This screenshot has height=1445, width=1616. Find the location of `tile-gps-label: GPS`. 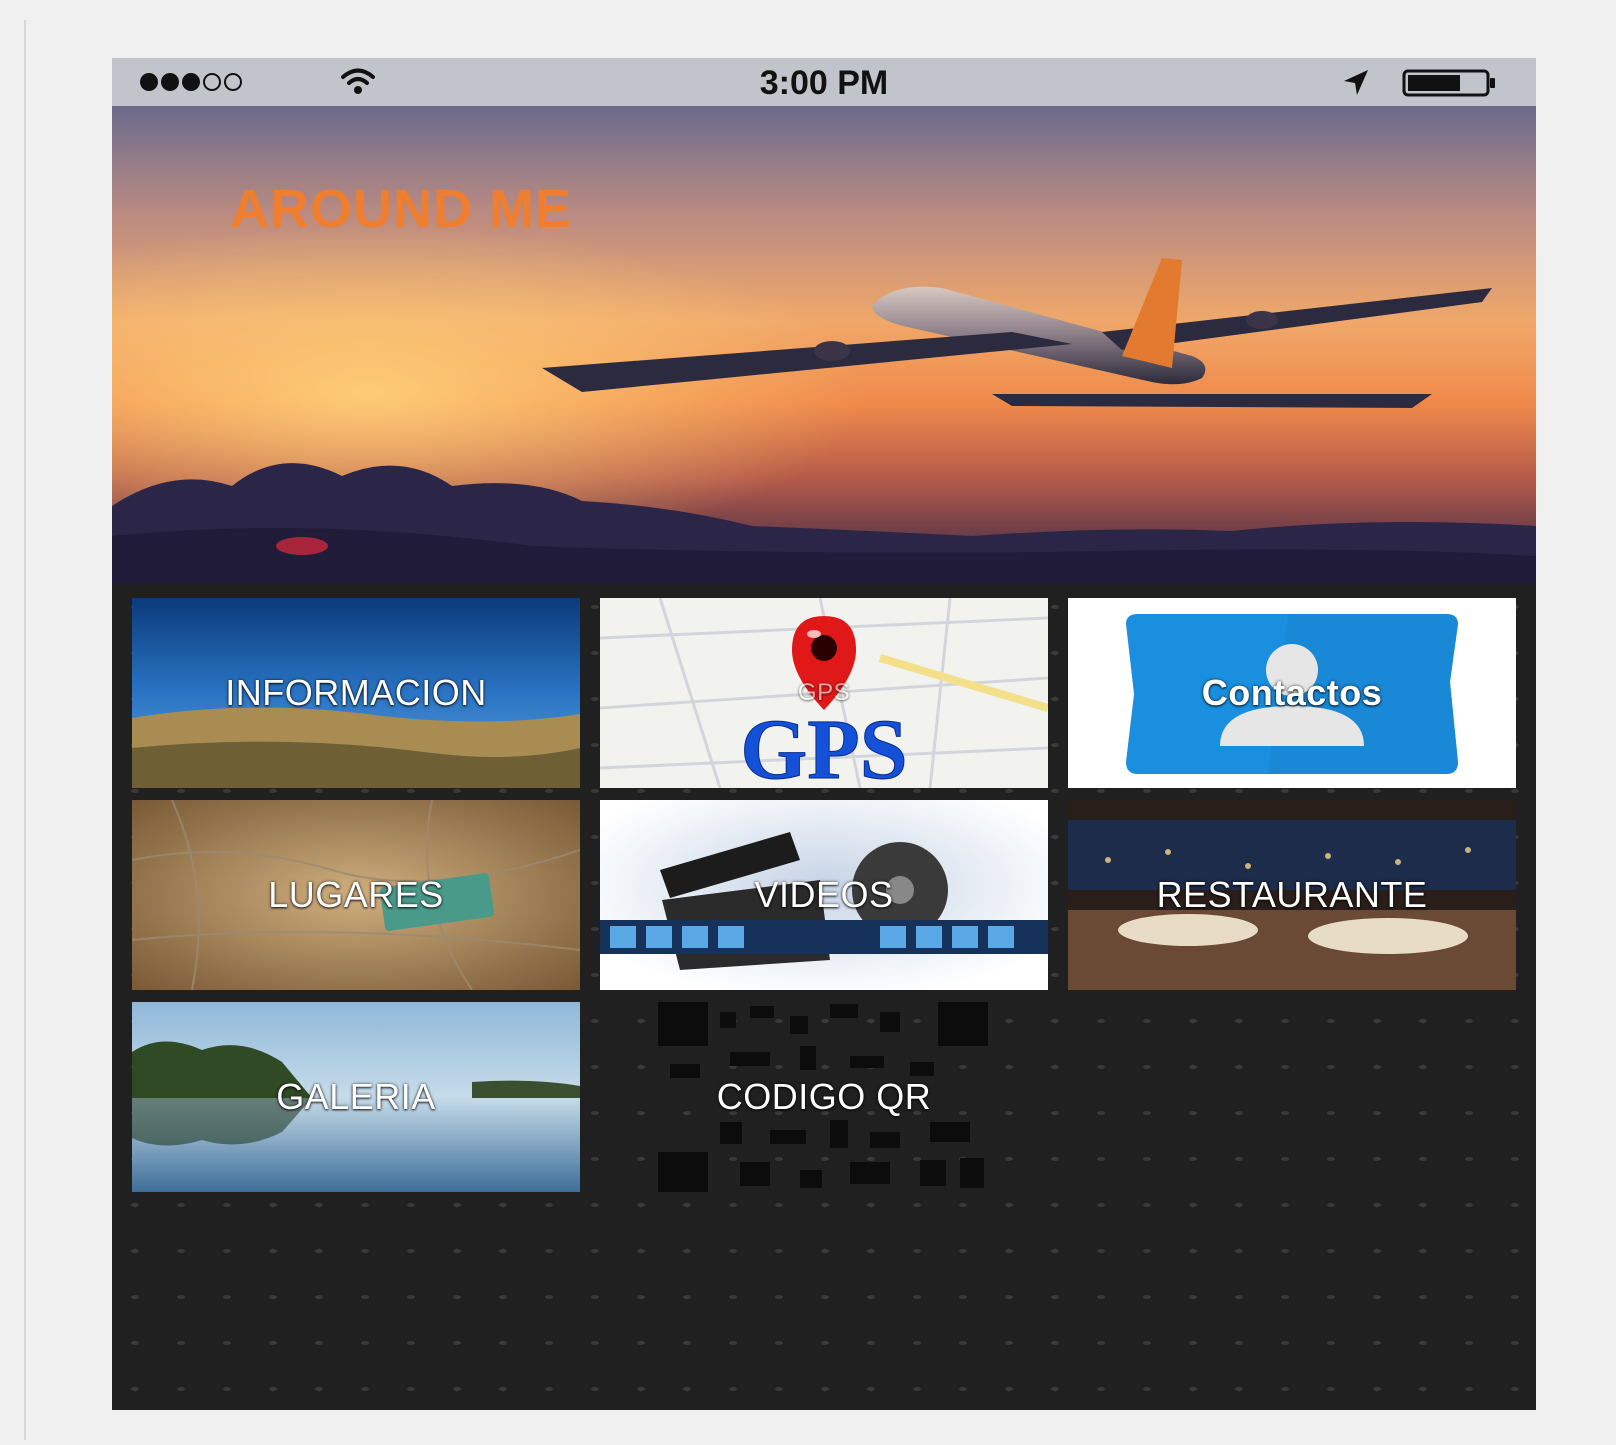

tile-gps-label: GPS is located at coordinates (824, 692).